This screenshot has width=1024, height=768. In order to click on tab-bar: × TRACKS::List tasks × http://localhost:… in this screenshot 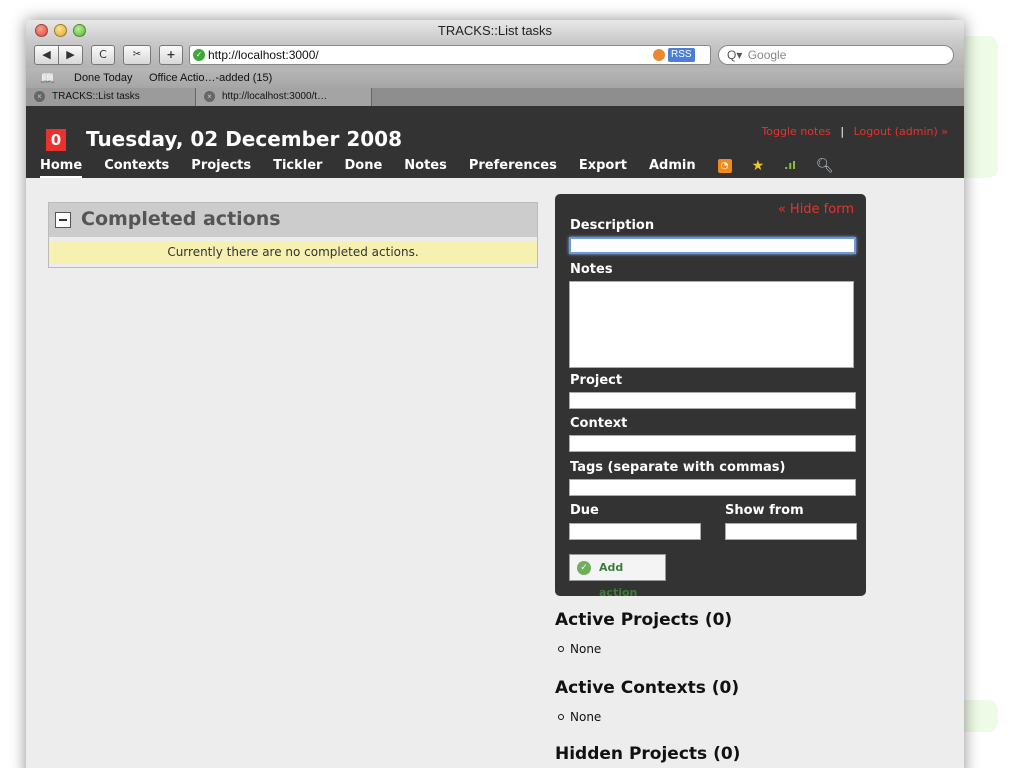, I will do `click(495, 97)`.